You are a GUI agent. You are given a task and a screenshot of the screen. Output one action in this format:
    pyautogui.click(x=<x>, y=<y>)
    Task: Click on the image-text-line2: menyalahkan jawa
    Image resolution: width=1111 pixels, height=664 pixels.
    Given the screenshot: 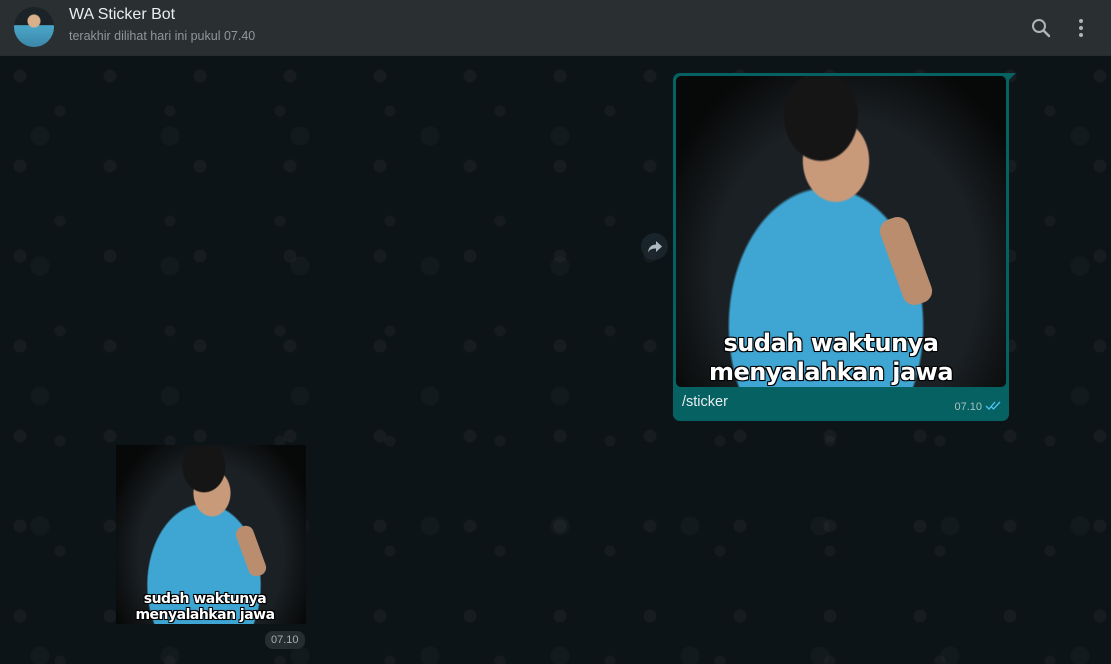 What is the action you would take?
    pyautogui.click(x=831, y=372)
    